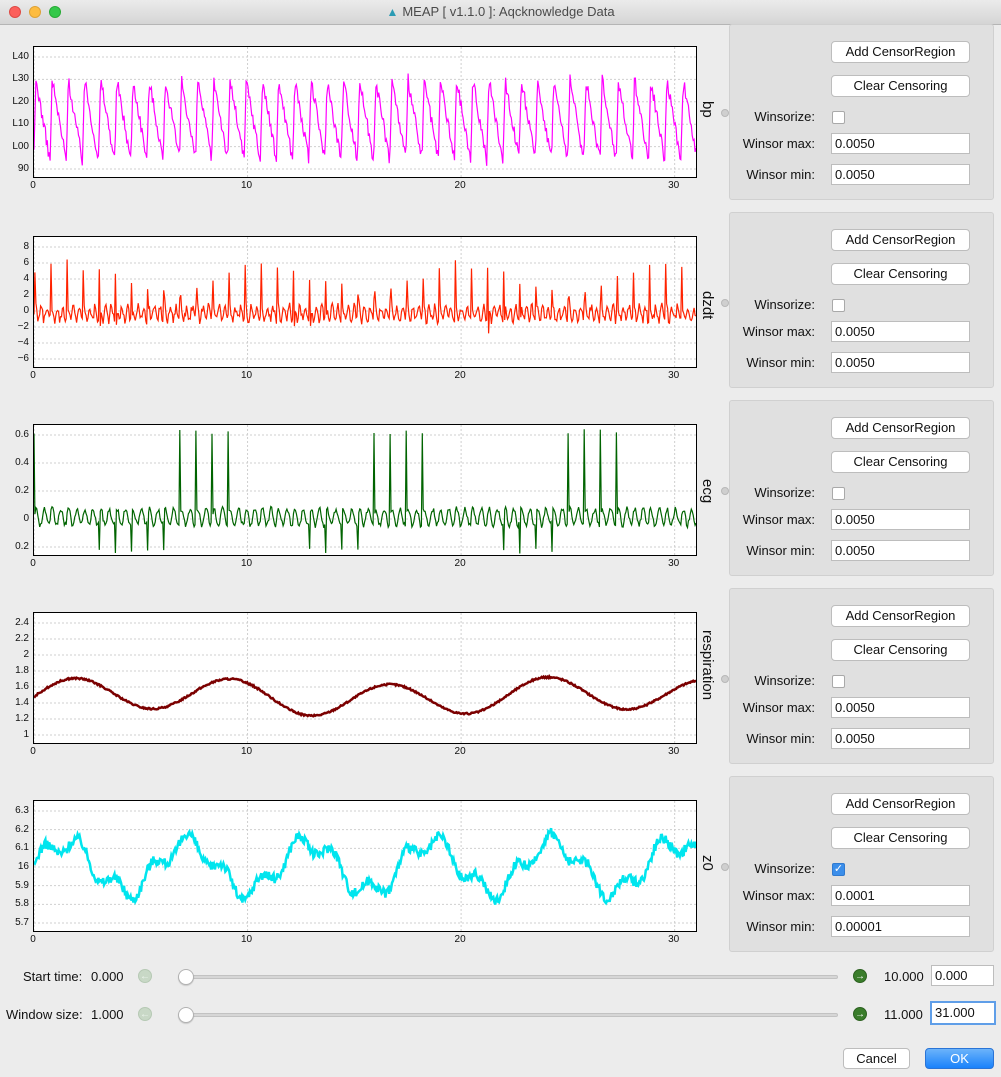 Image resolution: width=1001 pixels, height=1077 pixels. Describe the element at coordinates (963, 1013) in the screenshot. I see `window-size-input: 31.000` at that location.